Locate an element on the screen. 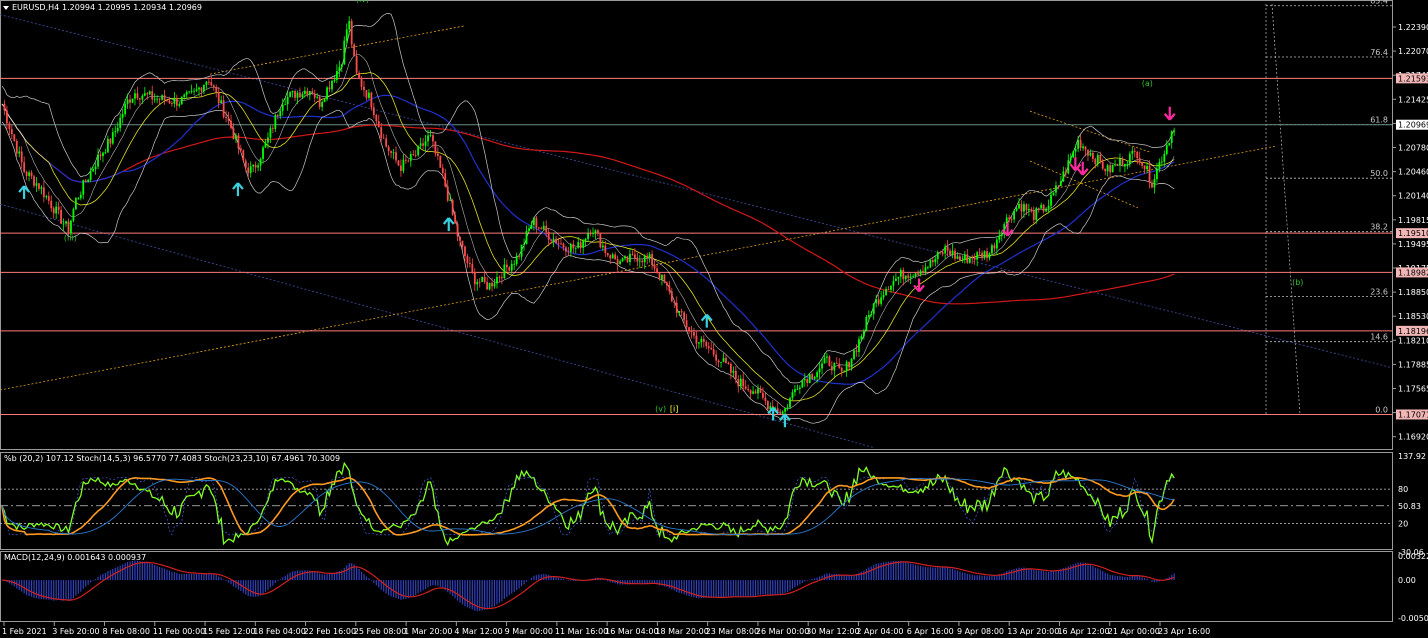 Image resolution: width=1428 pixels, height=638 pixels. time-tick-label-9: 4 Mar 12:00 is located at coordinates (478, 631).